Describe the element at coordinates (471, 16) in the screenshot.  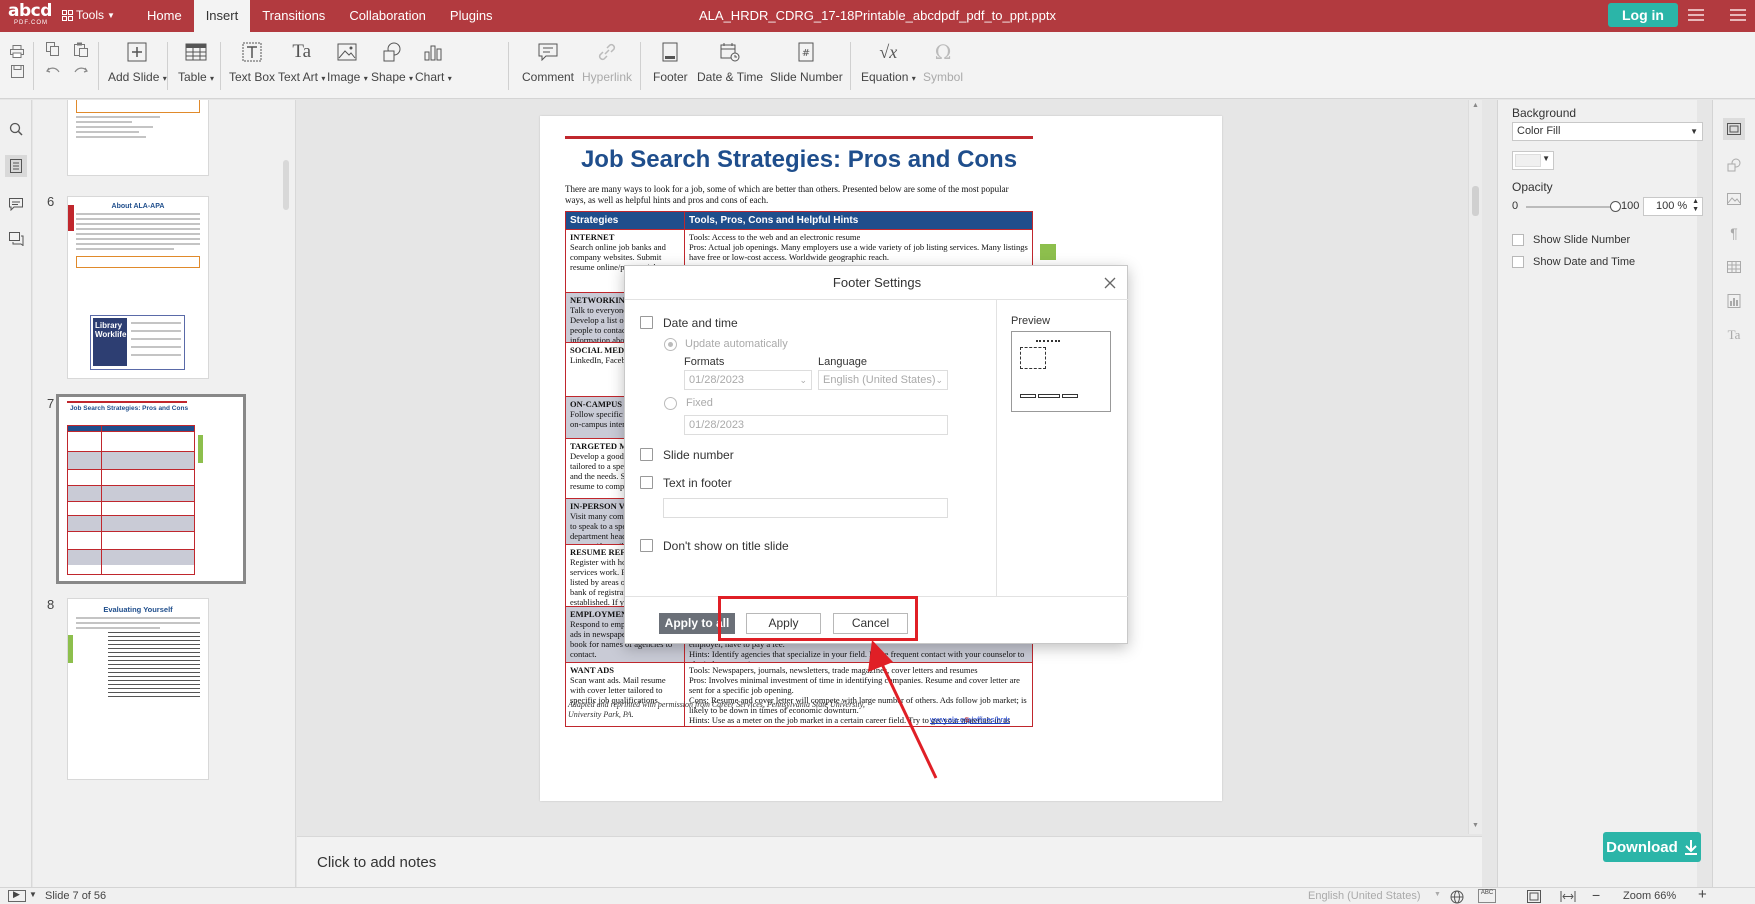
I see `tab-plugins: Plugins` at that location.